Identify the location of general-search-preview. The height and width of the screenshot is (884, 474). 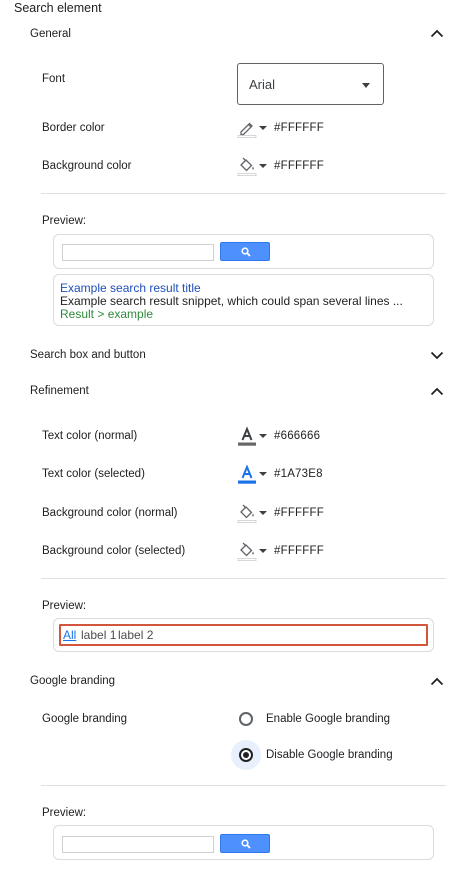
(243, 251).